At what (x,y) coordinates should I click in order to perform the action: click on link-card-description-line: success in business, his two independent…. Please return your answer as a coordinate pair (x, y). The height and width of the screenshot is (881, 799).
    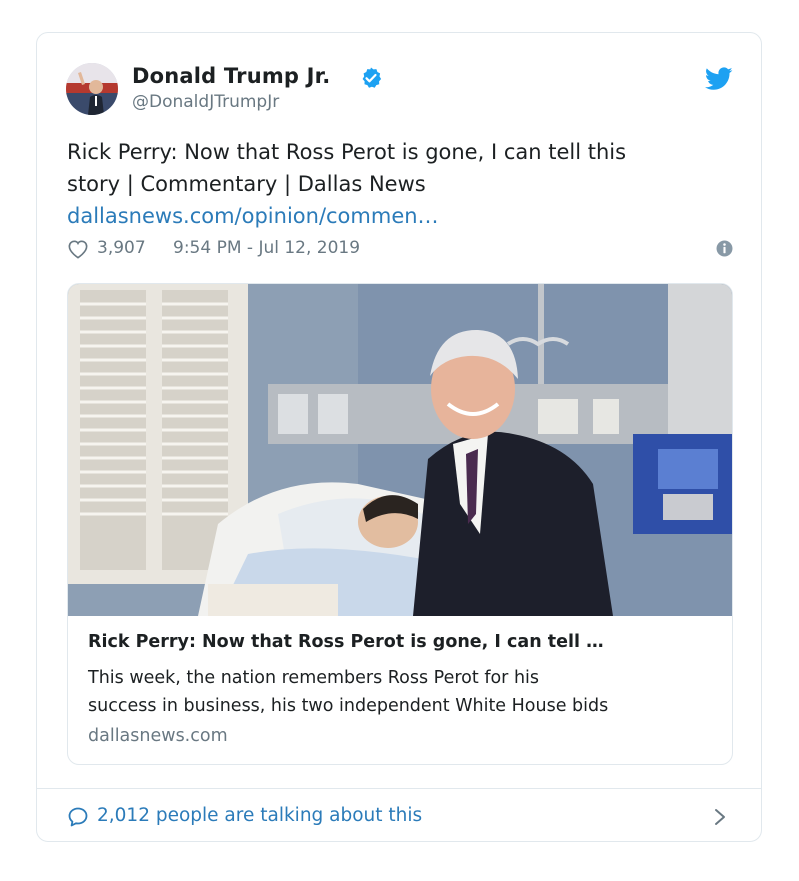
    Looking at the image, I should click on (348, 706).